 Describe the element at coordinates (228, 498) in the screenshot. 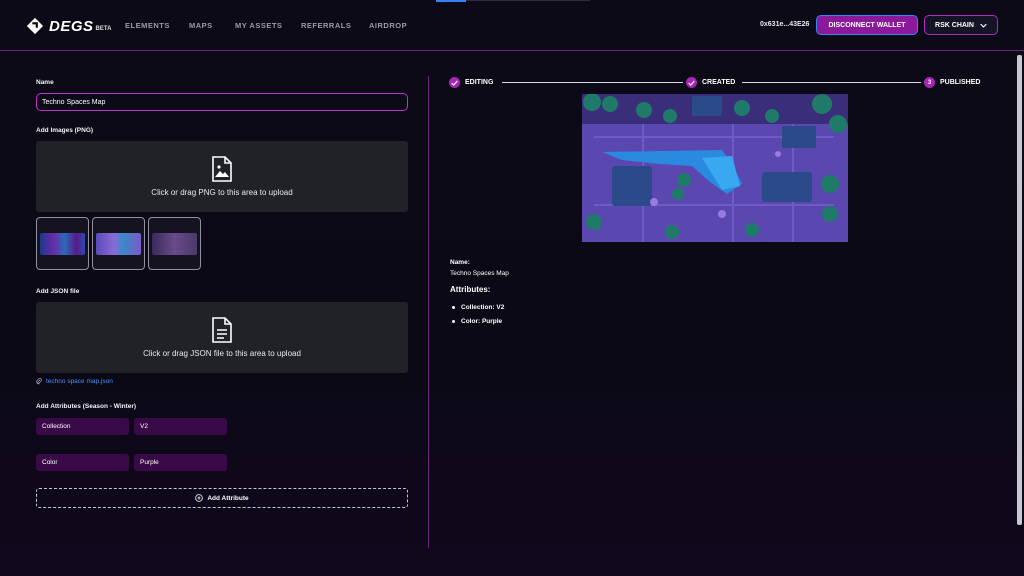

I see `add-attribute-label: Add Attribute` at that location.